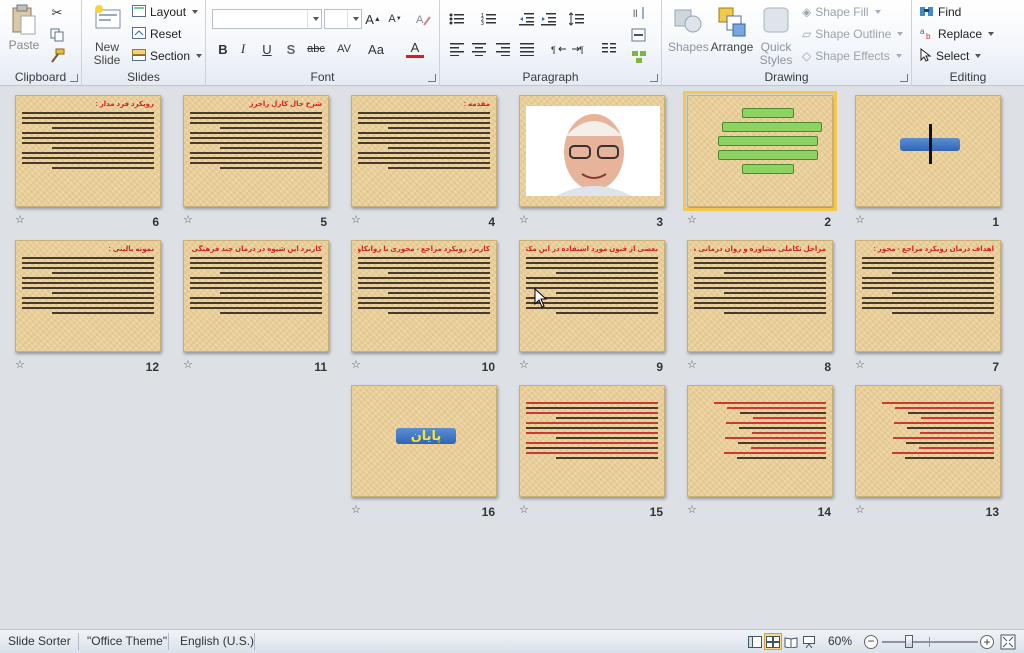 The image size is (1024, 653). I want to click on slide-thumbnail: نمونه بالینی : ☆ 12, so click(88, 307).